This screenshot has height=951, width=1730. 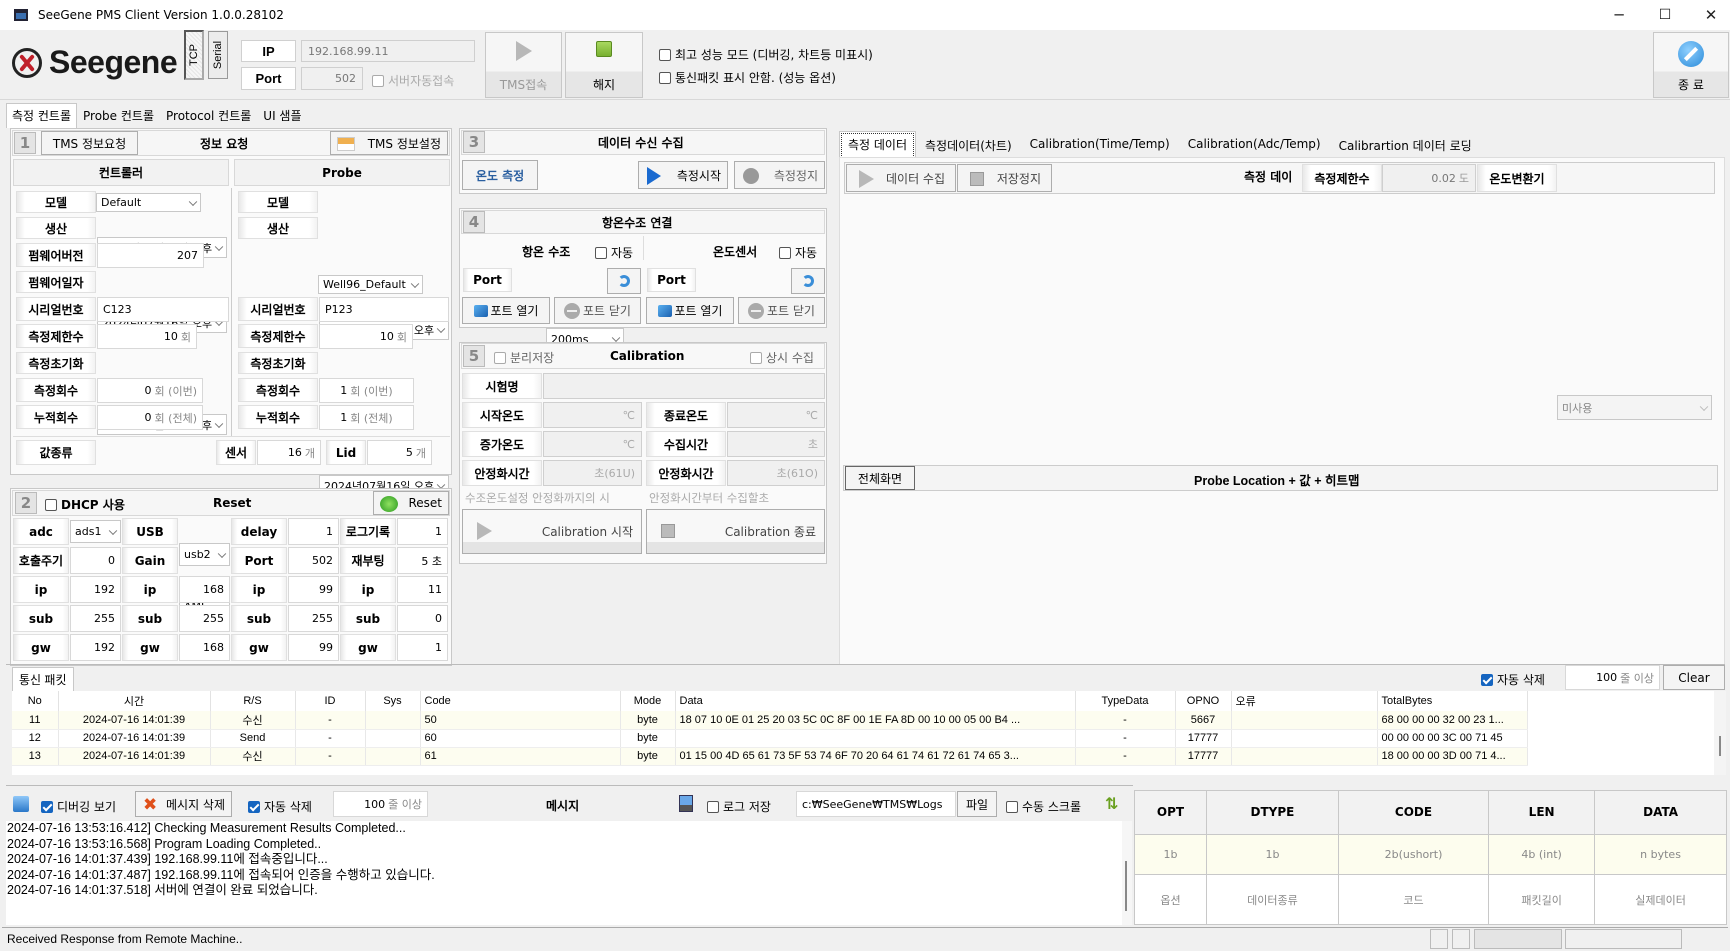 I want to click on collect-time-input: 초, so click(x=776, y=444).